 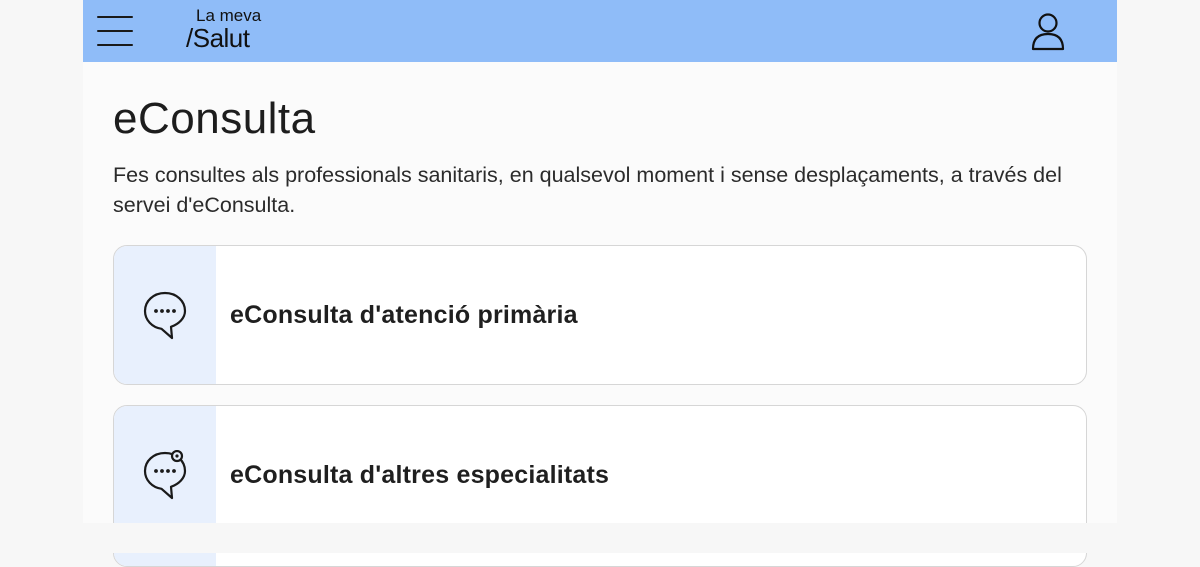 I want to click on logo-bottom-text: /Salut, so click(x=218, y=38).